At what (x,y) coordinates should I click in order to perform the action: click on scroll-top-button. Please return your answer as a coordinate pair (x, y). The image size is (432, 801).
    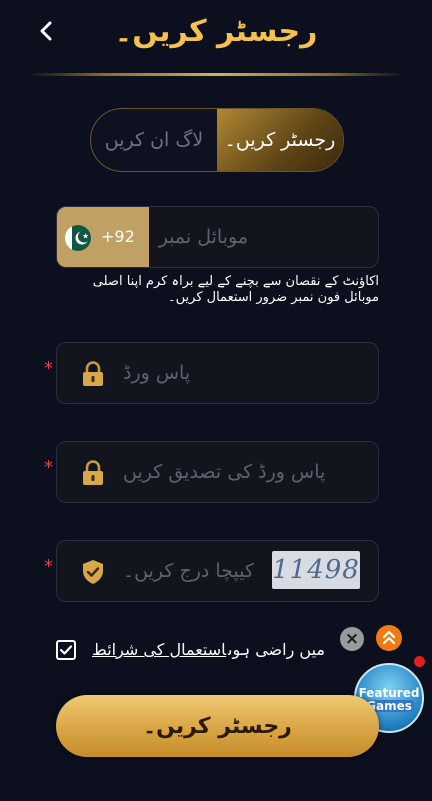
    Looking at the image, I should click on (389, 638).